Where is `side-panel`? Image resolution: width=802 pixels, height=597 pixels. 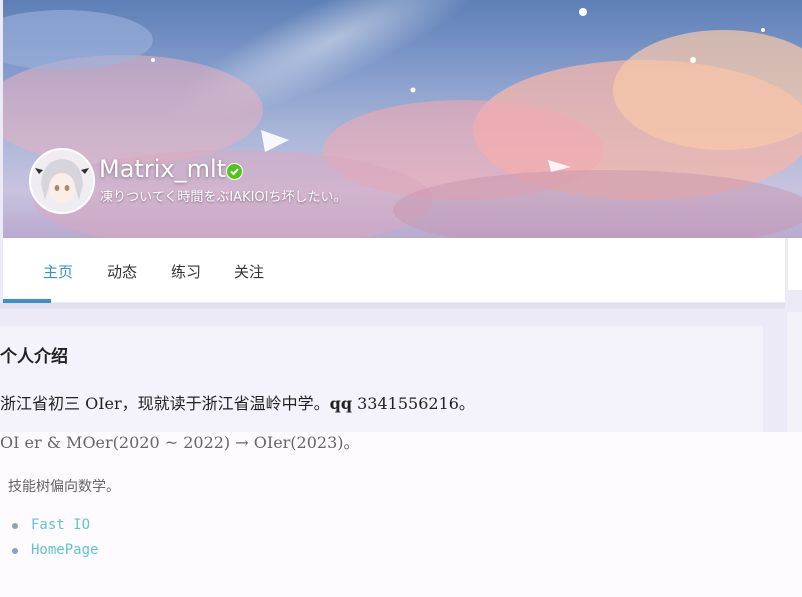 side-panel is located at coordinates (794, 373).